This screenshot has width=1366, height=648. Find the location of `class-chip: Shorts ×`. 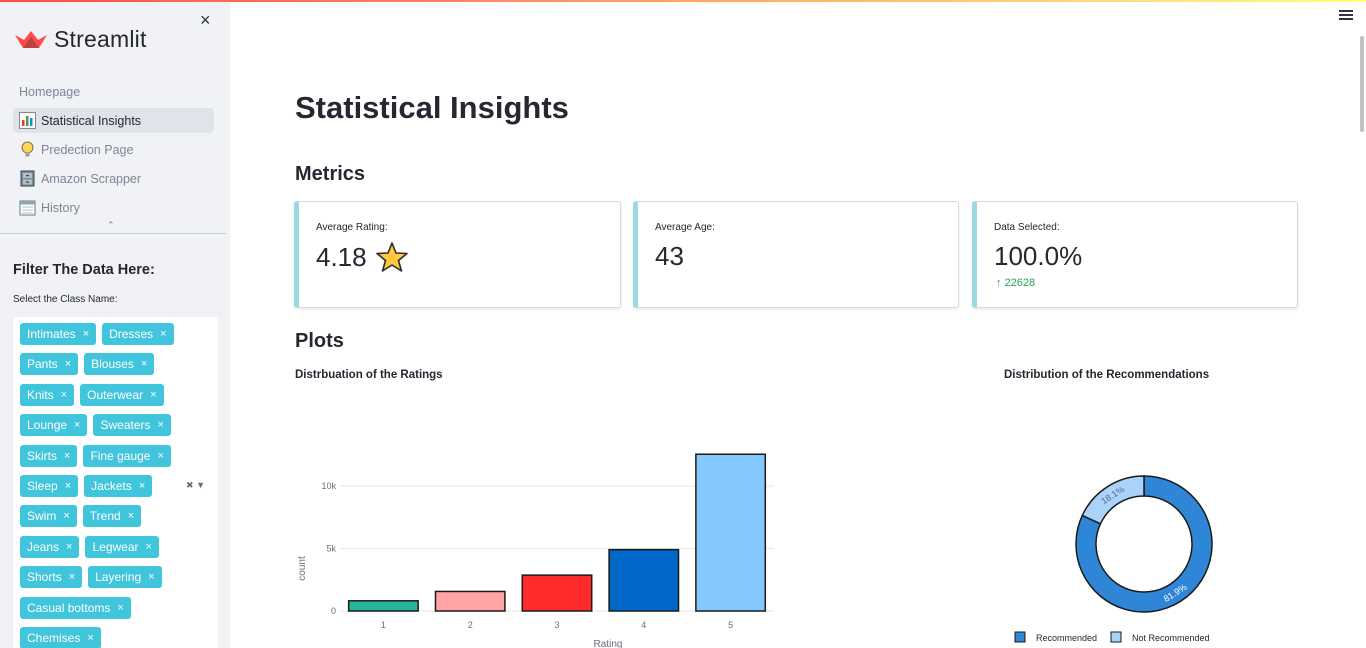

class-chip: Shorts × is located at coordinates (51, 577).